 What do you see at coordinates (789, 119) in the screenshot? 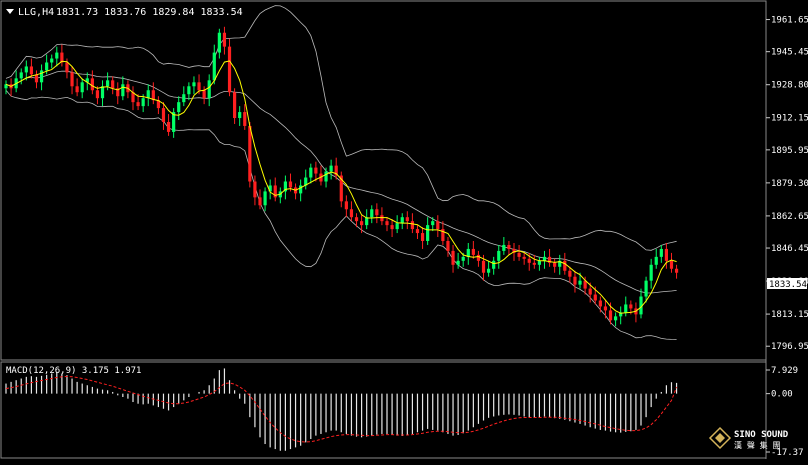
I see `price-tick-label: 1912.15` at bounding box center [789, 119].